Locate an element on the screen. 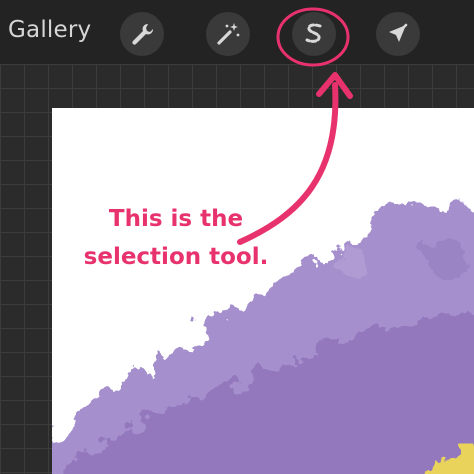  annotation-line-2: selection tool. is located at coordinates (176, 257).